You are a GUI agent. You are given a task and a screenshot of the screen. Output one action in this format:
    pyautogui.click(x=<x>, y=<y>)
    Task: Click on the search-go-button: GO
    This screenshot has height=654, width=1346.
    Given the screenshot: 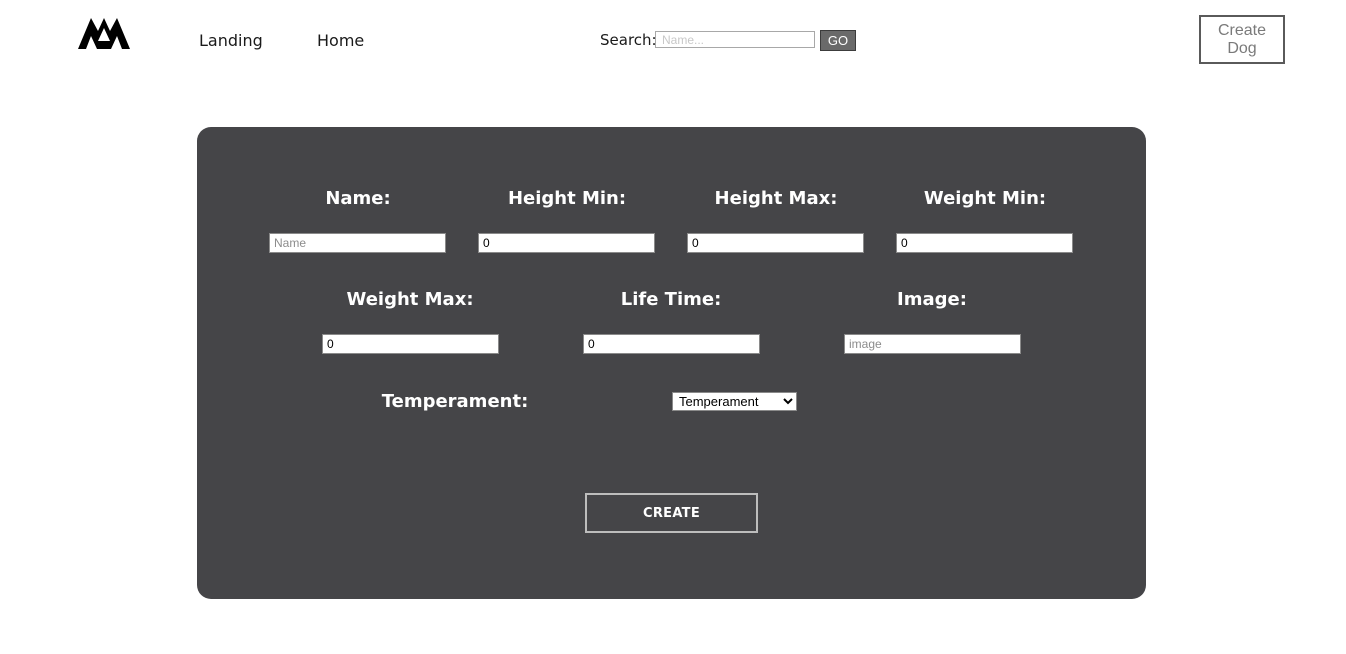 What is the action you would take?
    pyautogui.click(x=838, y=40)
    